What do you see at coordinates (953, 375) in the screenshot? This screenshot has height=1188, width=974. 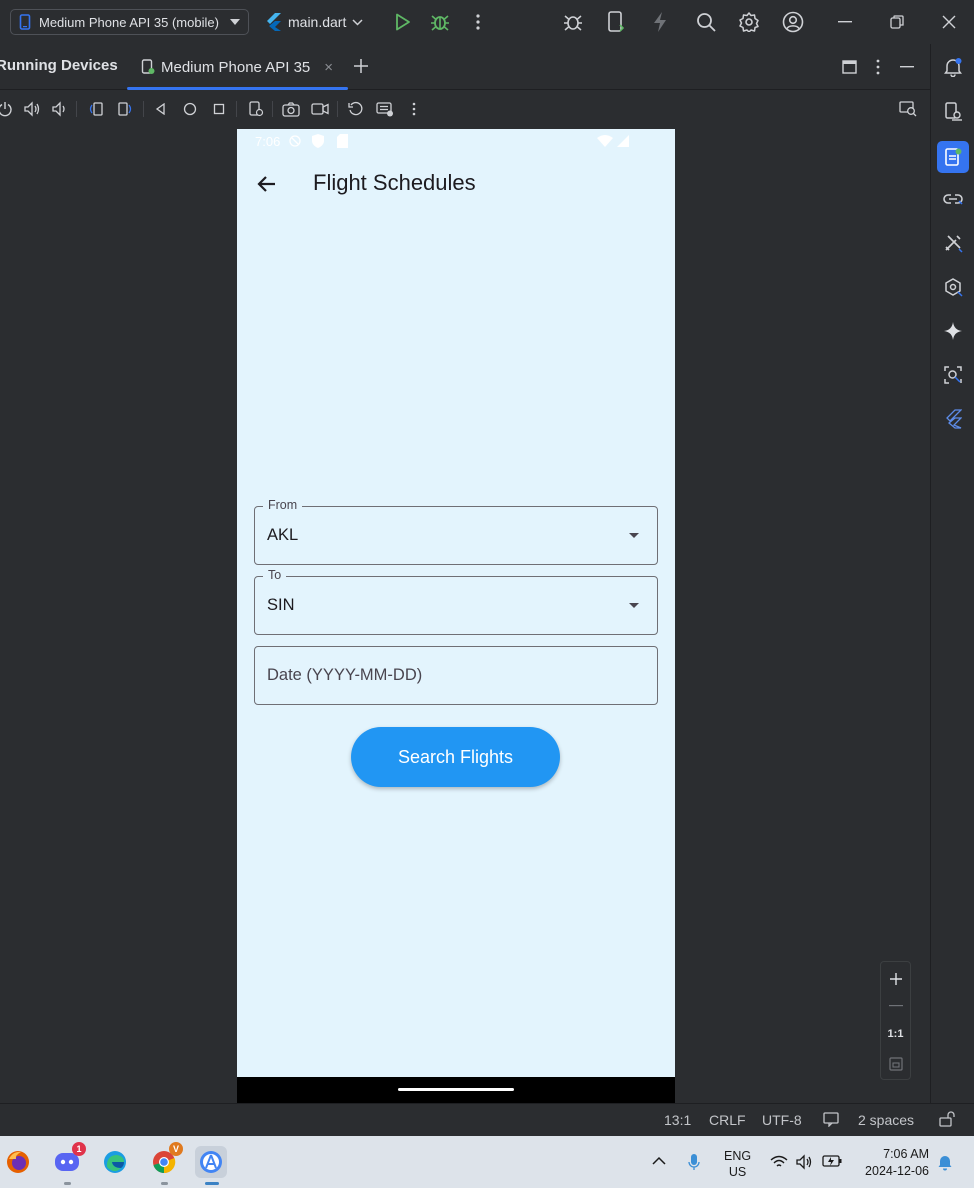 I see `layout-inspector-icon` at bounding box center [953, 375].